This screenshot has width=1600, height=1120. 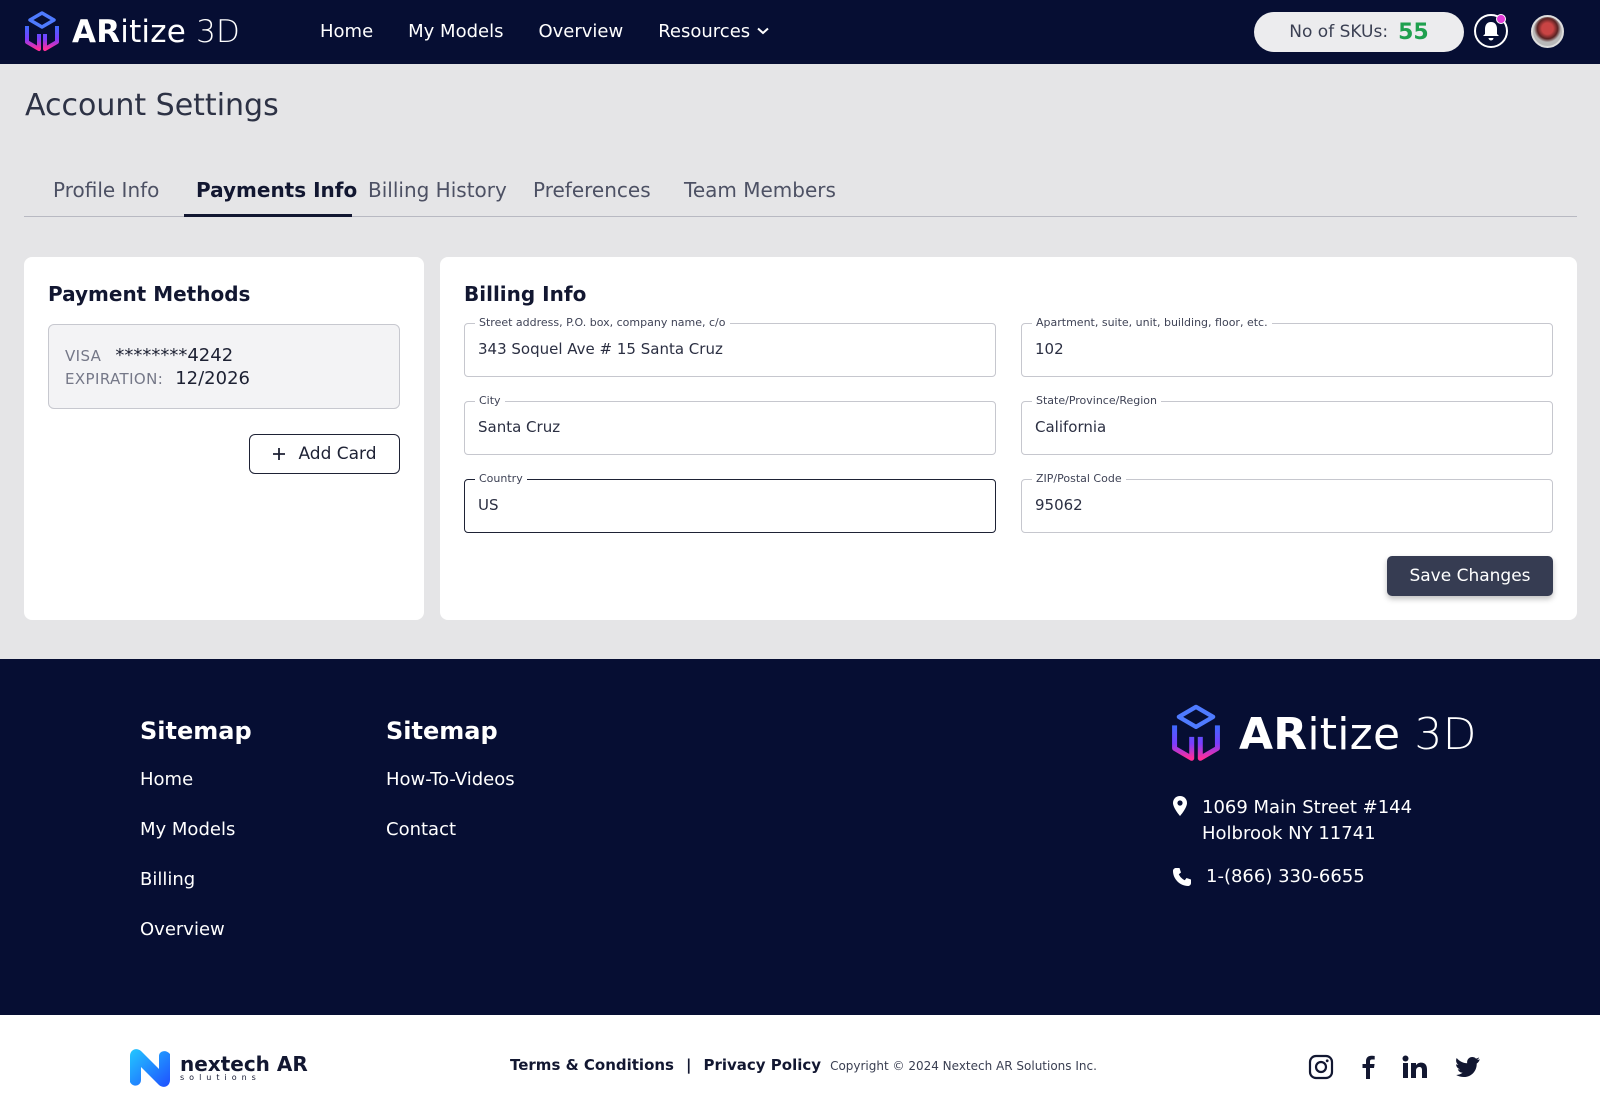 I want to click on sku-counter: No of SKUs: 55, so click(x=1359, y=32).